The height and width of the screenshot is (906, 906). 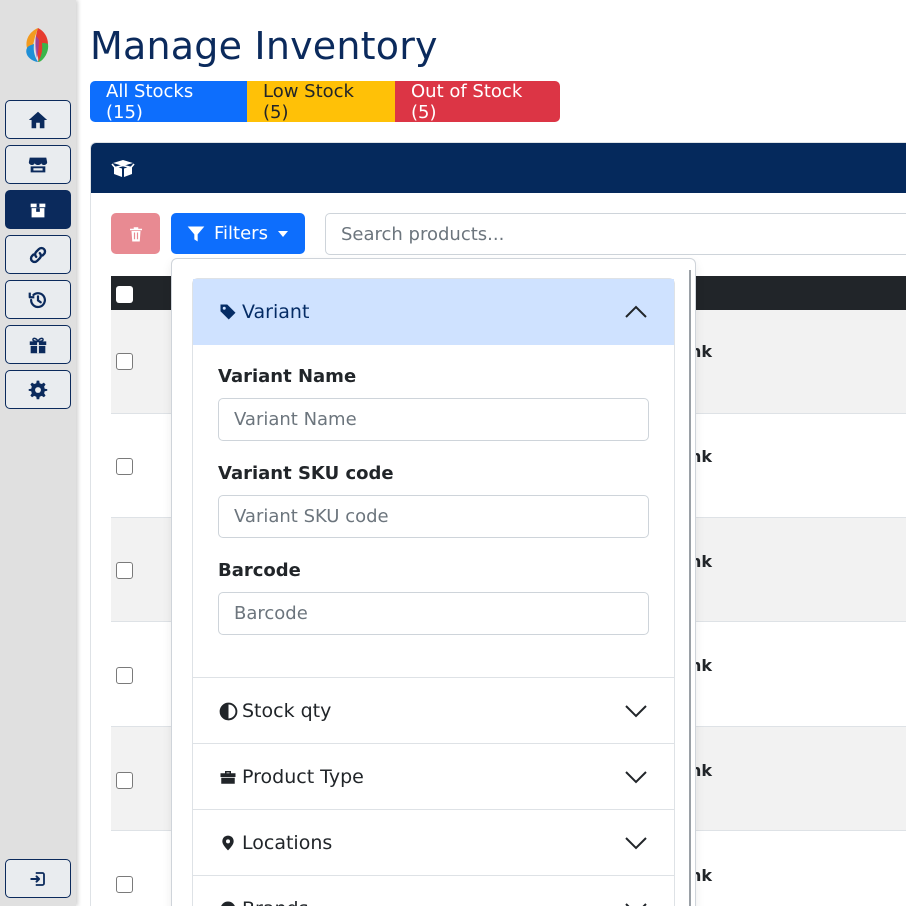 I want to click on variant-sku-input, so click(x=433, y=516).